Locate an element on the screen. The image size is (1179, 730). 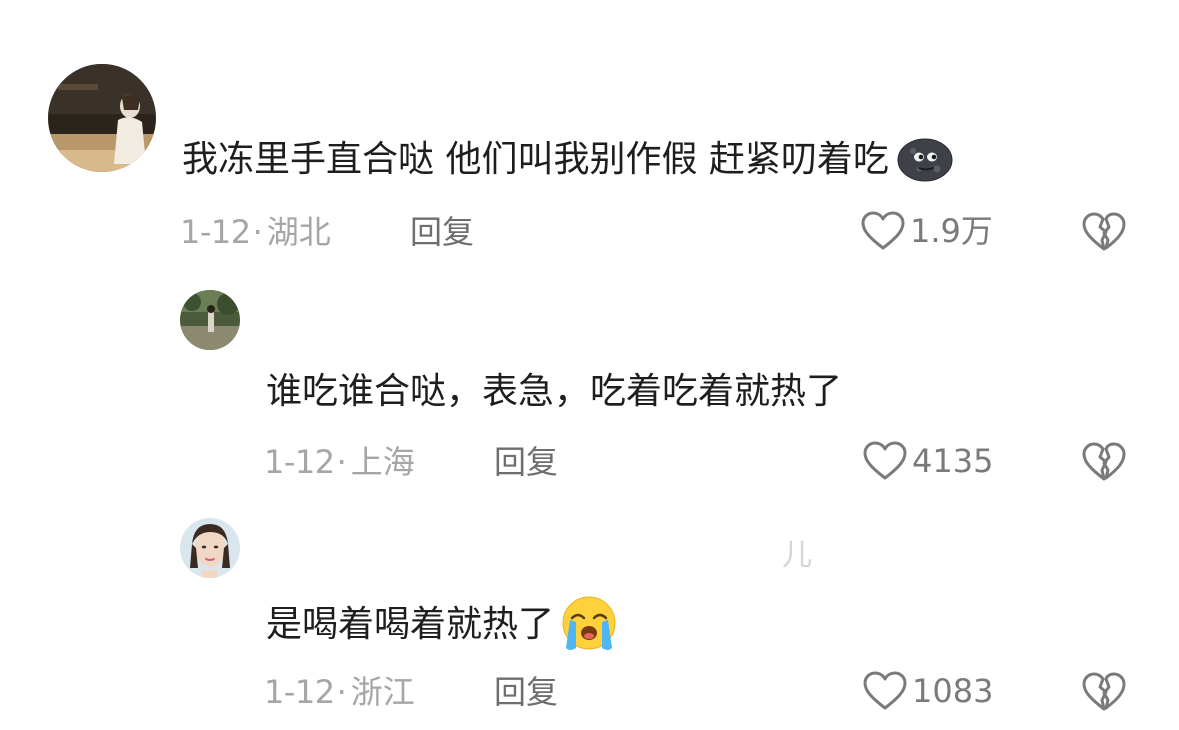
comment-meta: 1-12 · 浙江 is located at coordinates (339, 692).